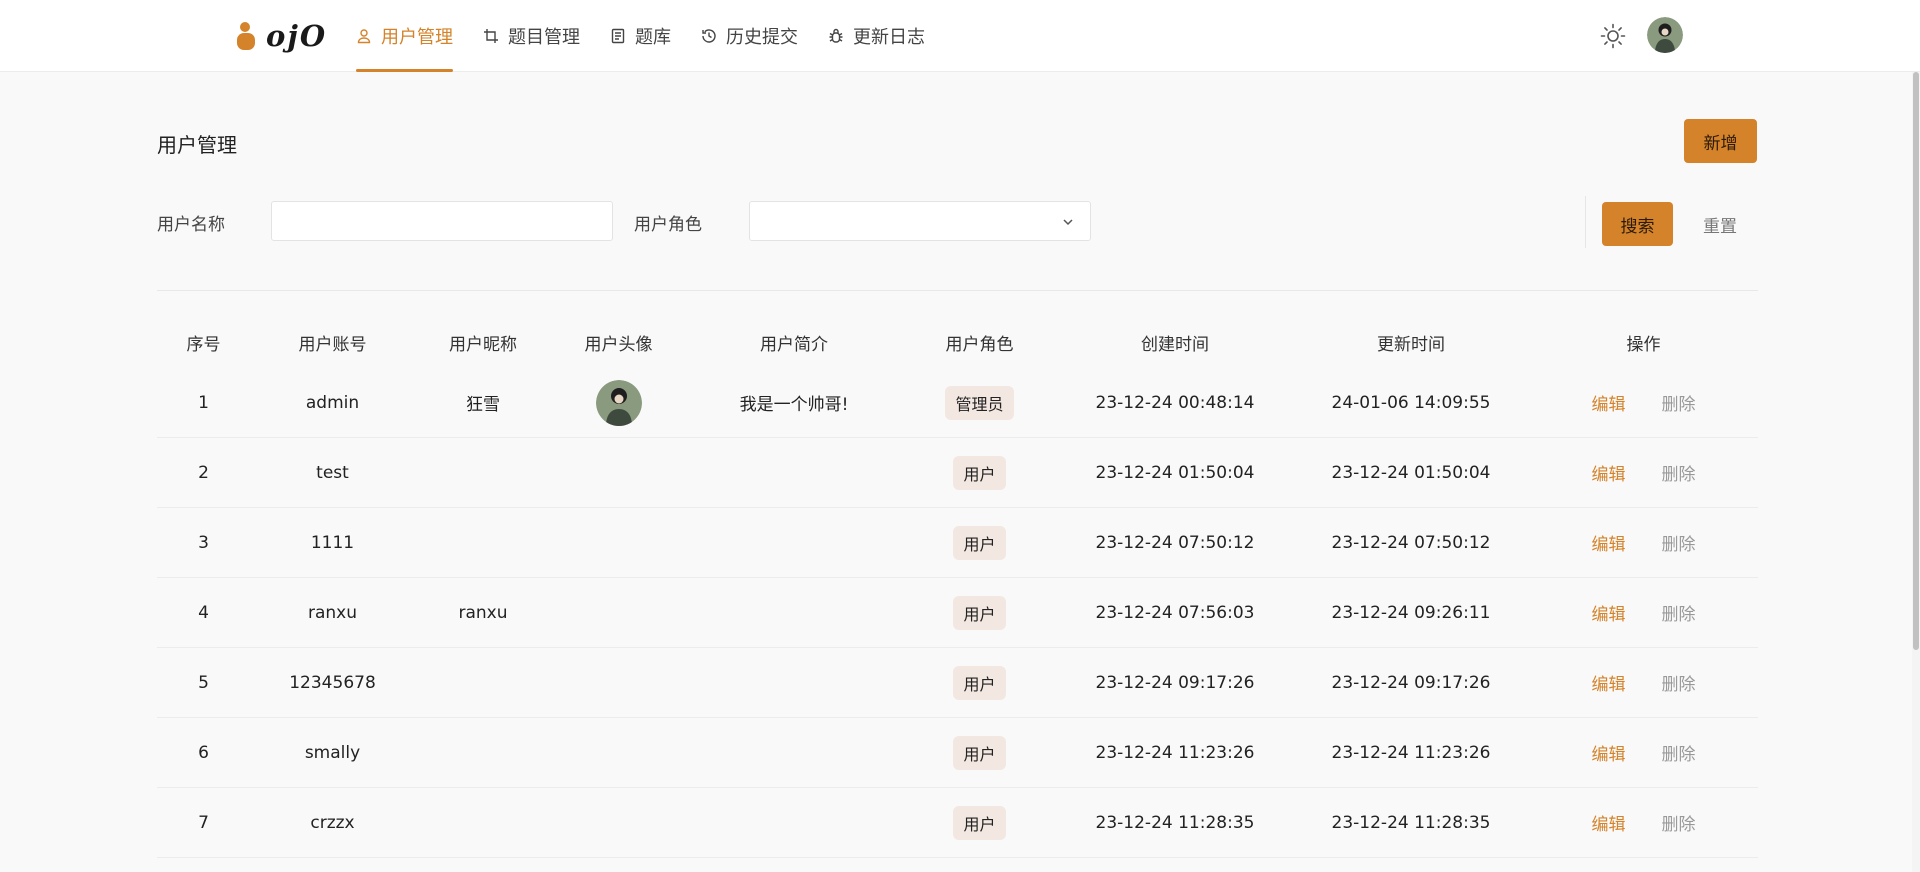 The height and width of the screenshot is (872, 1920). I want to click on role-label: 用户角色, so click(668, 225).